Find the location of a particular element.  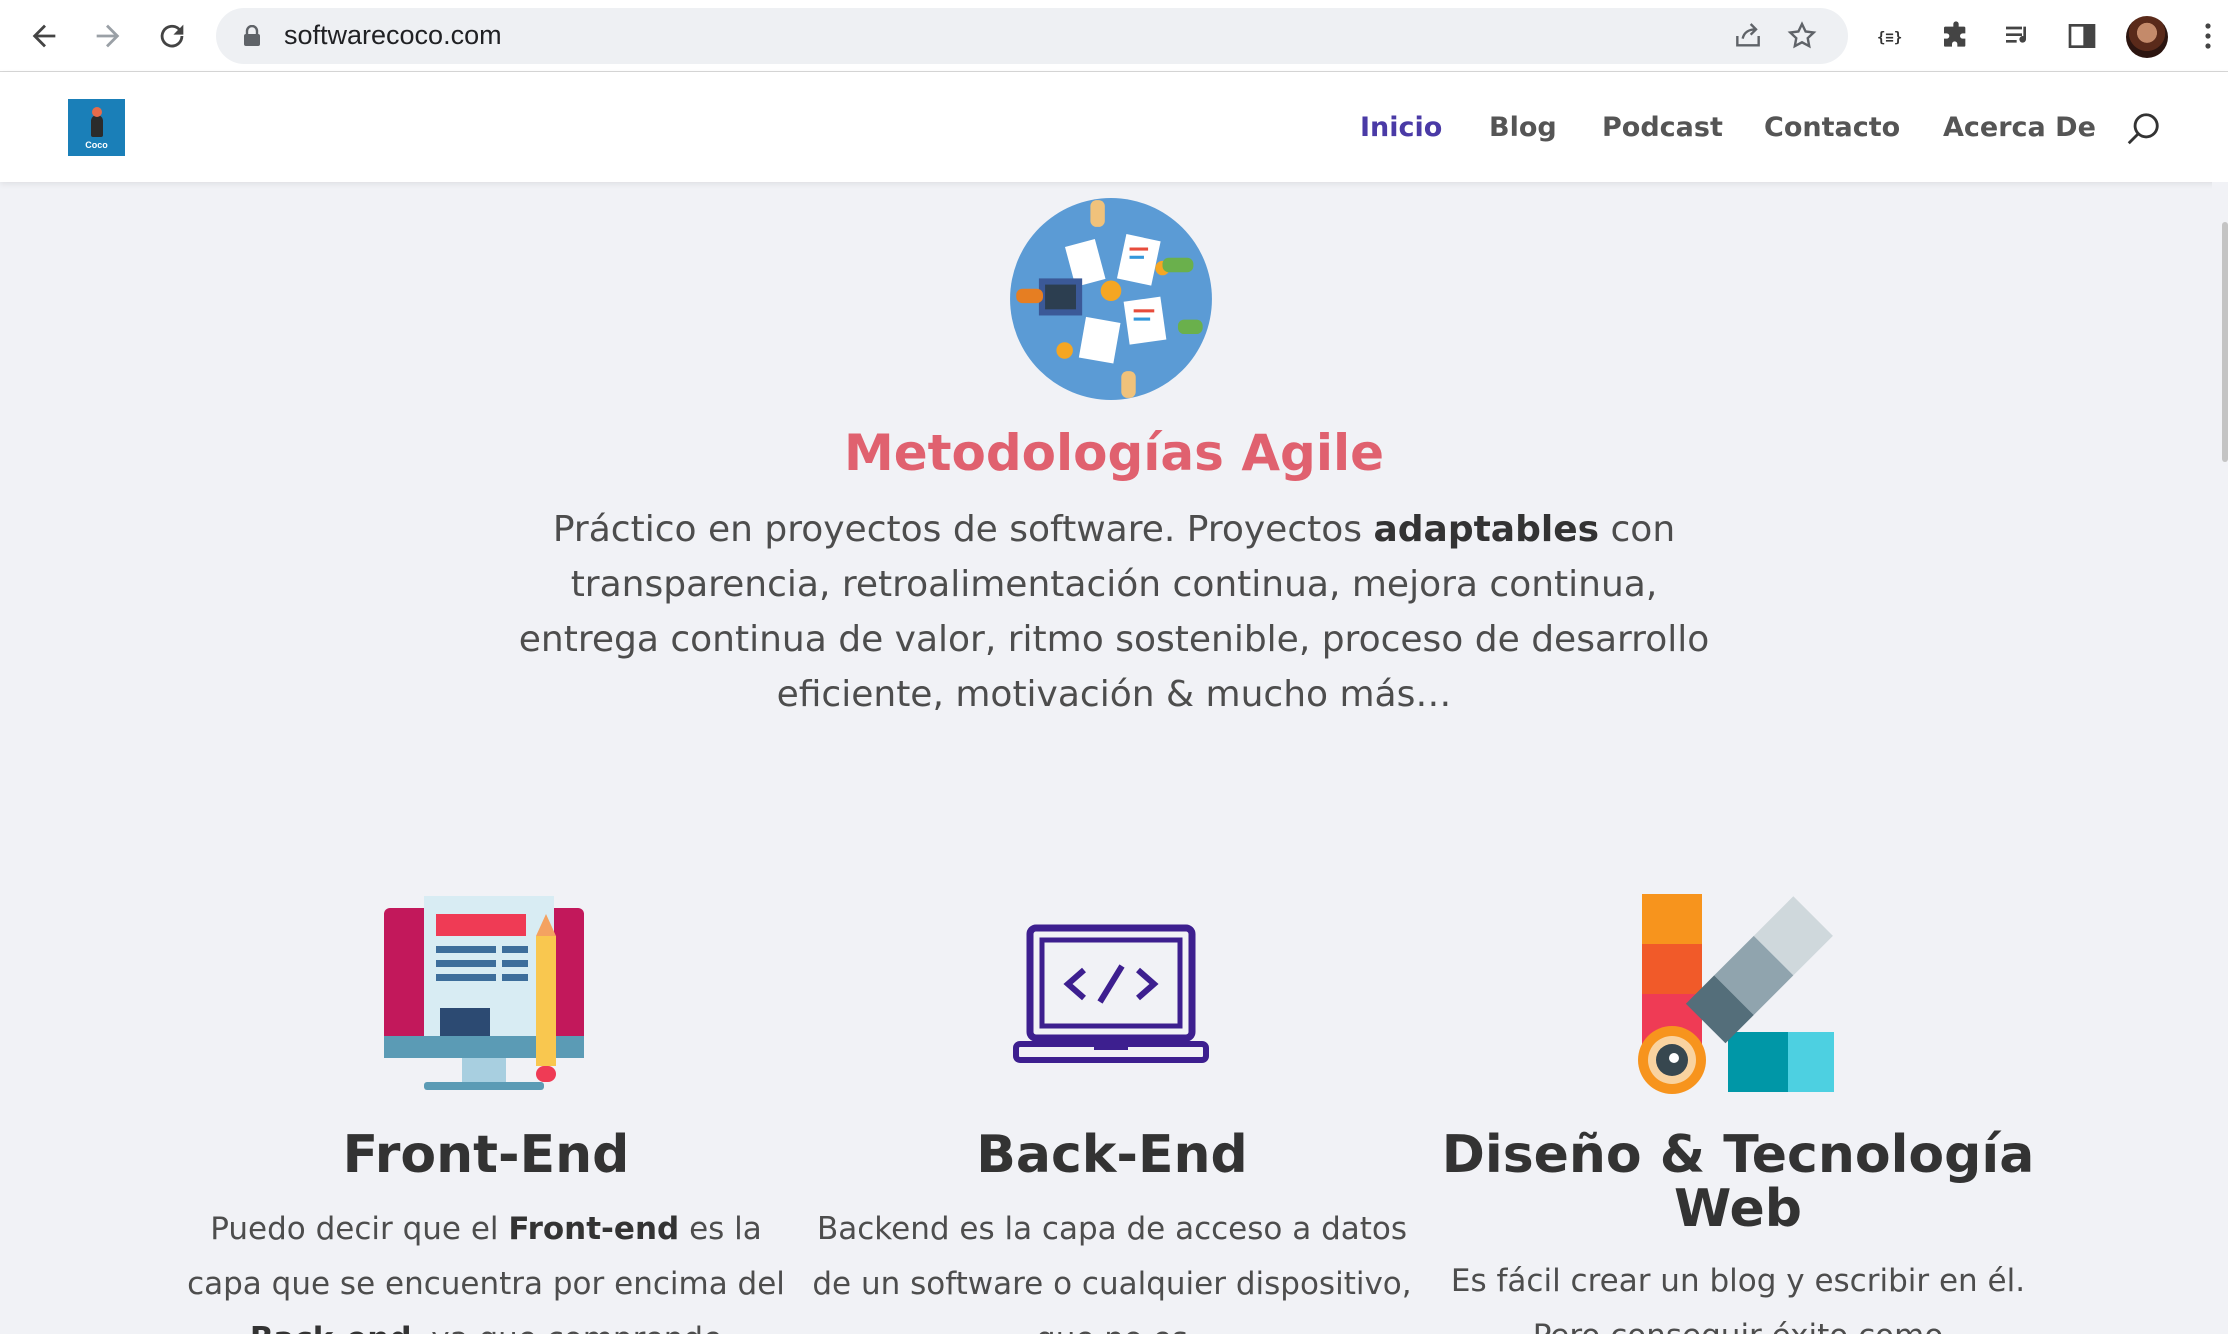

browser-toolbar: softwarecoco.com {≡} is located at coordinates (1114, 36).